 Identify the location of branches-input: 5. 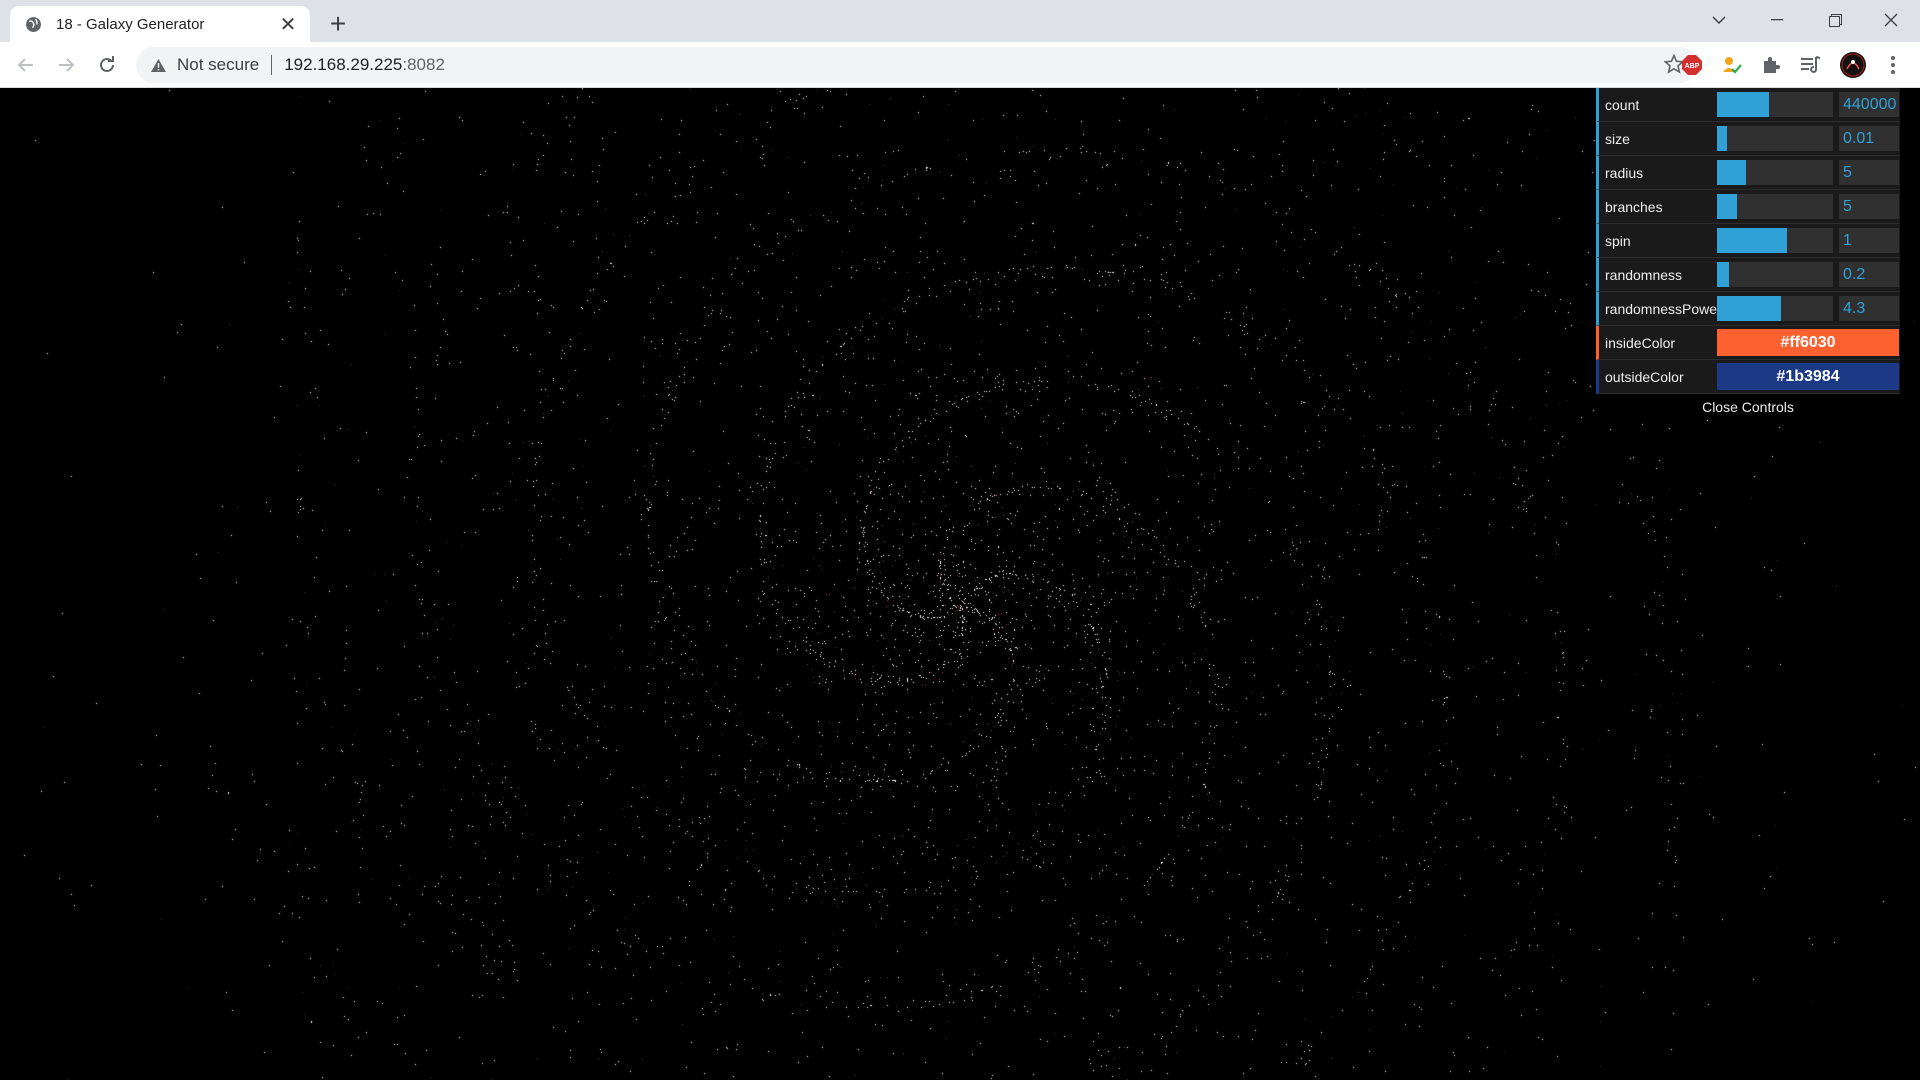
(1869, 206).